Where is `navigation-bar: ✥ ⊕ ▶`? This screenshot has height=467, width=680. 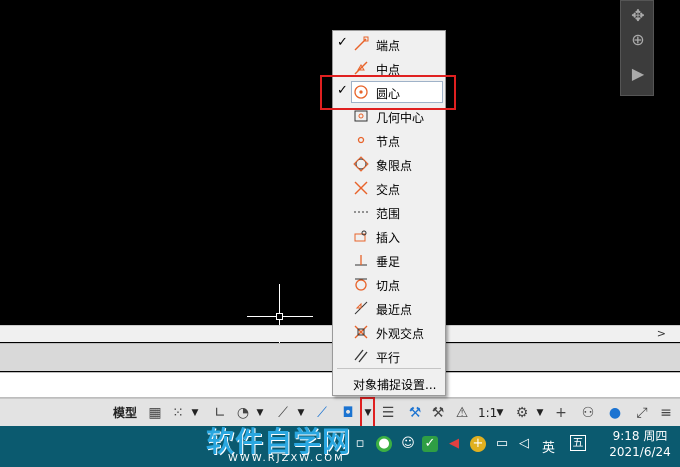 navigation-bar: ✥ ⊕ ▶ is located at coordinates (637, 48).